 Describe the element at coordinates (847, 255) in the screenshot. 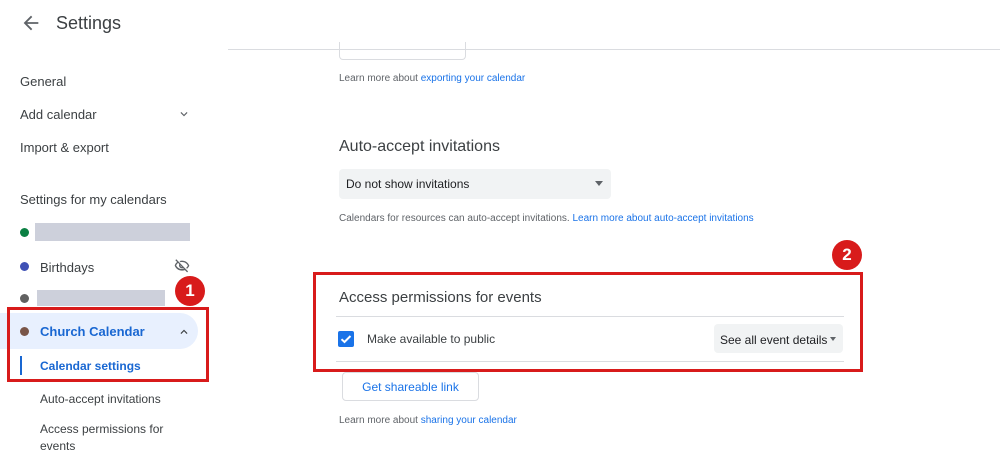

I see `annotation-badge-2: 2` at that location.